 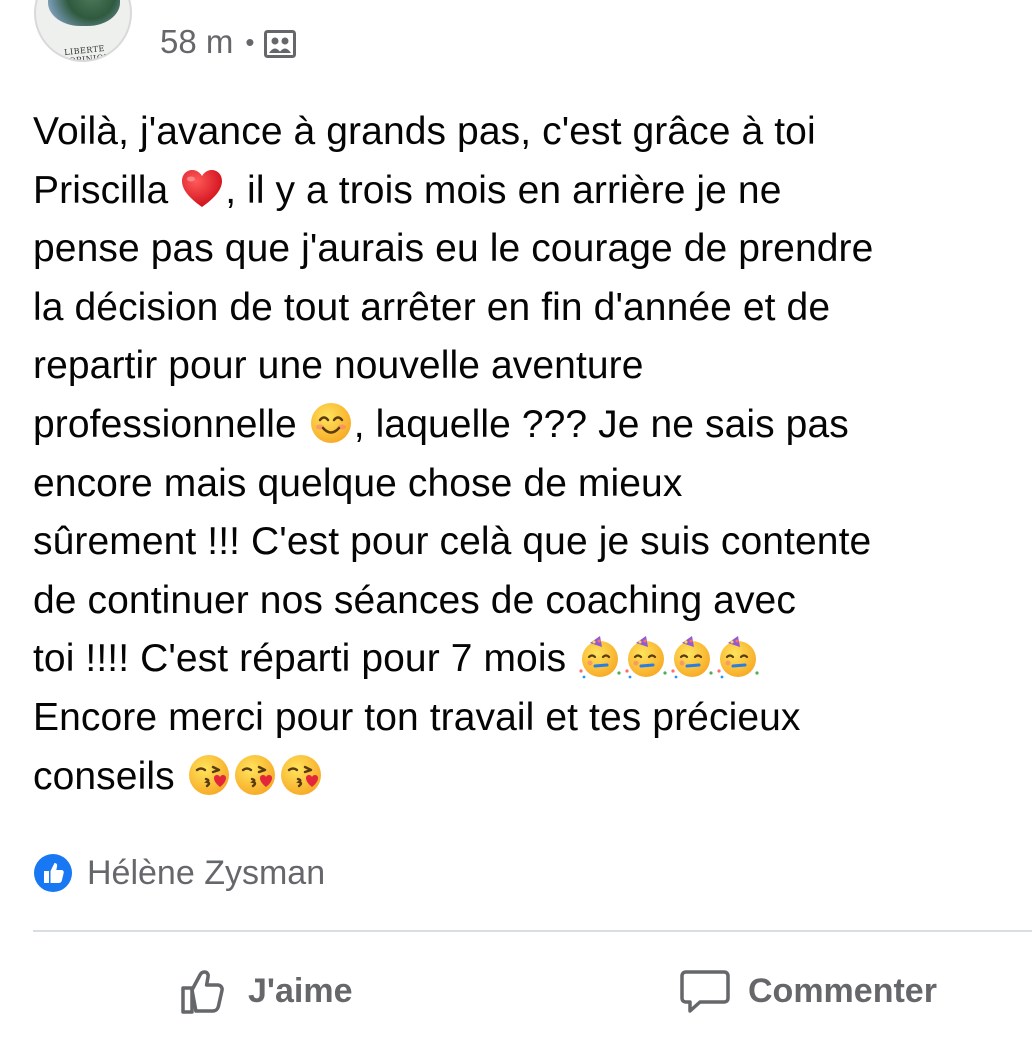 I want to click on post-text-segment: , il y a trois mois en arrière je ne, so click(x=503, y=190).